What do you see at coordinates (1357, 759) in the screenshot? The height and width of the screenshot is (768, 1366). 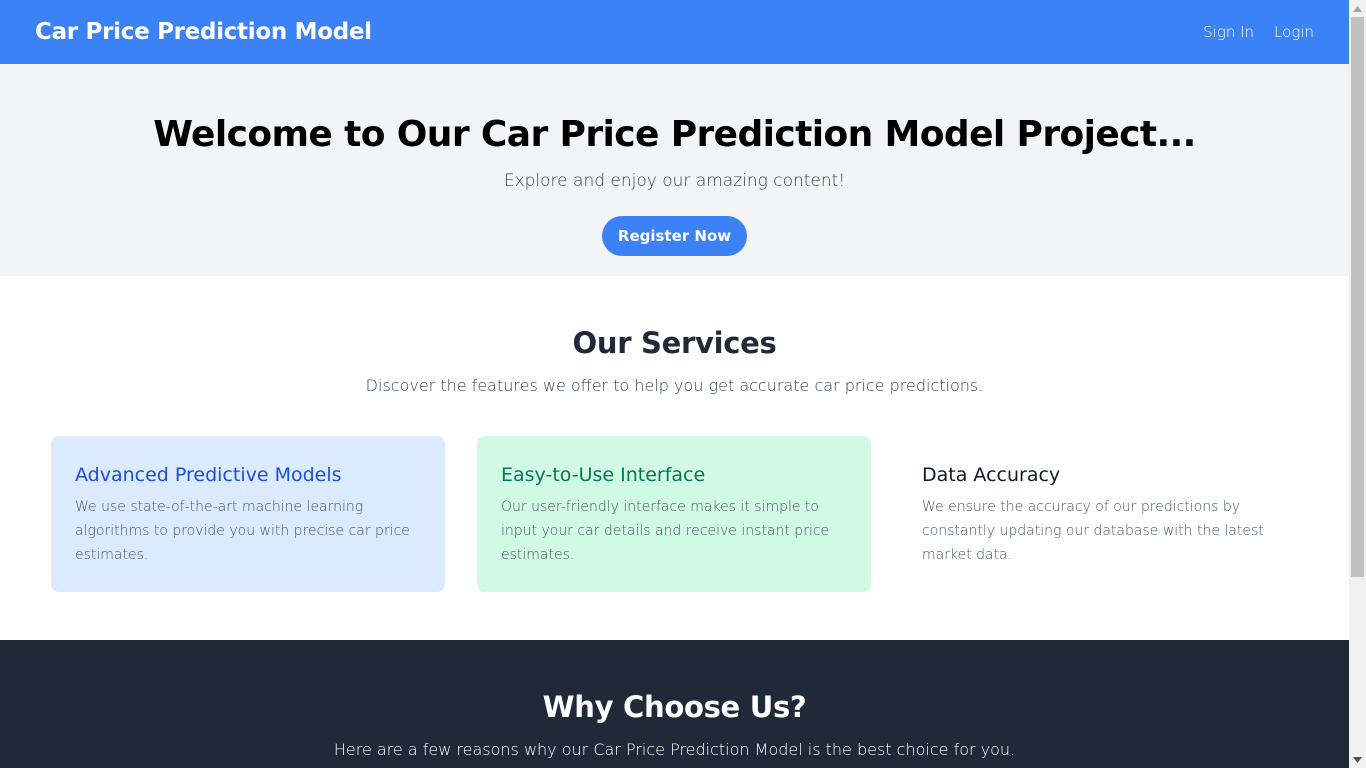 I see `scroll-down-arrow-icon` at bounding box center [1357, 759].